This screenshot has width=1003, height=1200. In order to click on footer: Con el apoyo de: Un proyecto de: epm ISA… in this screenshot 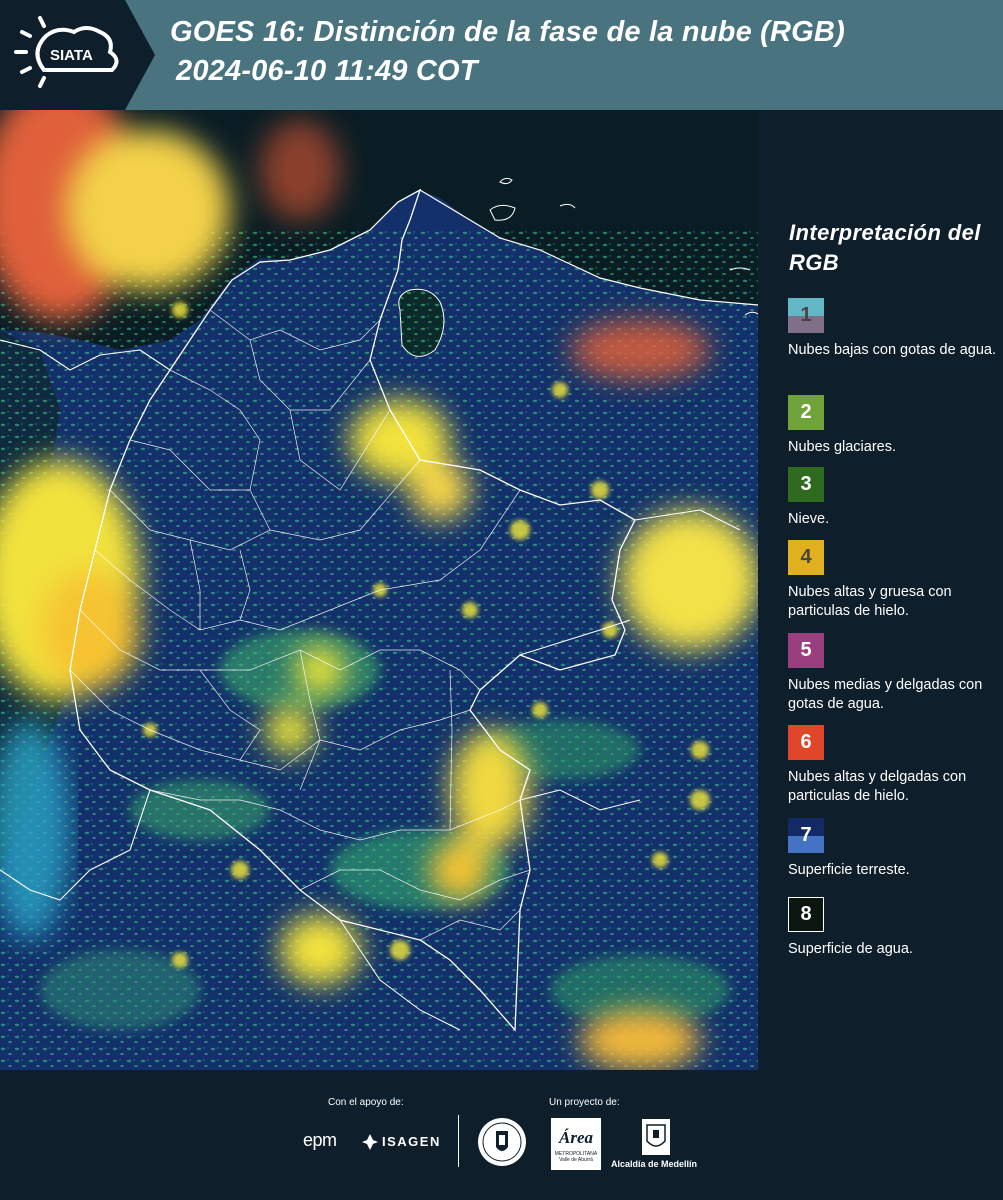, I will do `click(501, 1135)`.